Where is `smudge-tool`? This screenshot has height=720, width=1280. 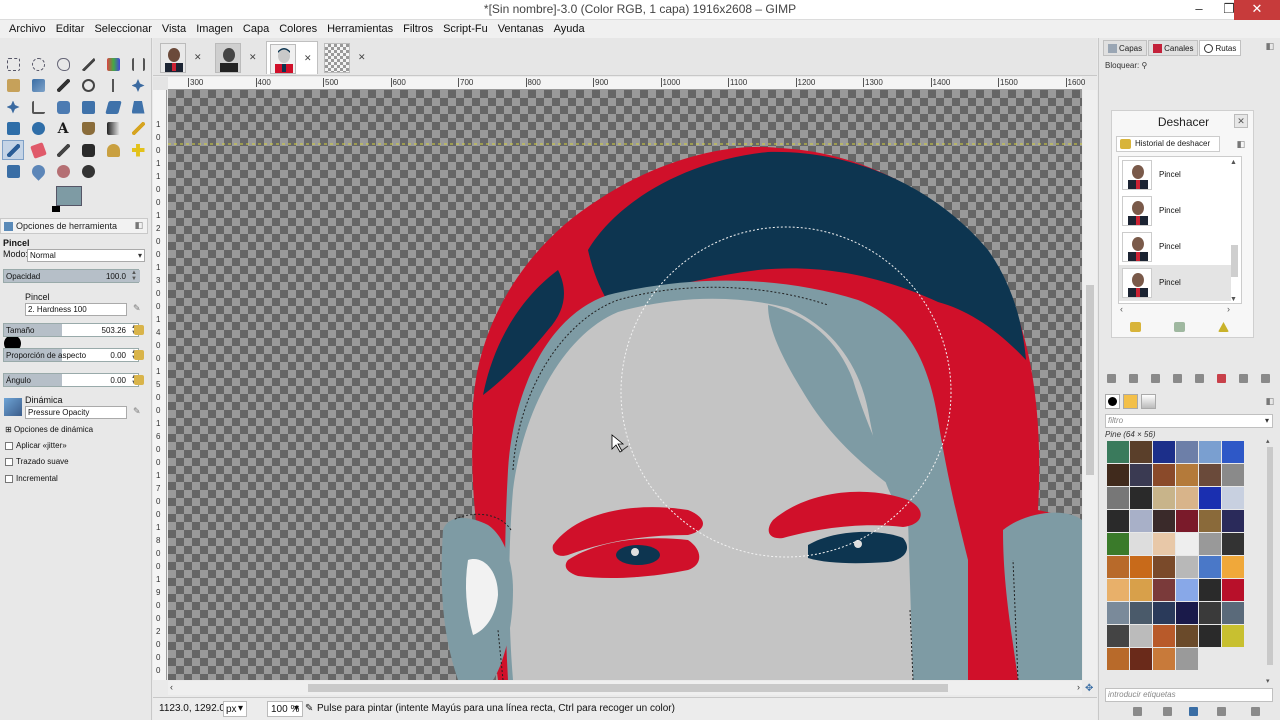
smudge-tool is located at coordinates (63, 172).